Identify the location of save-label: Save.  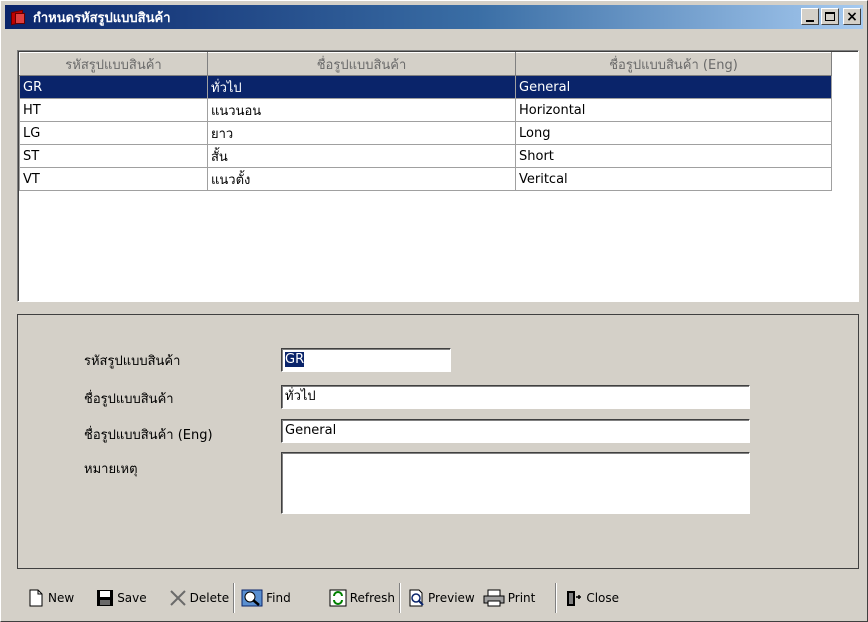
(132, 598).